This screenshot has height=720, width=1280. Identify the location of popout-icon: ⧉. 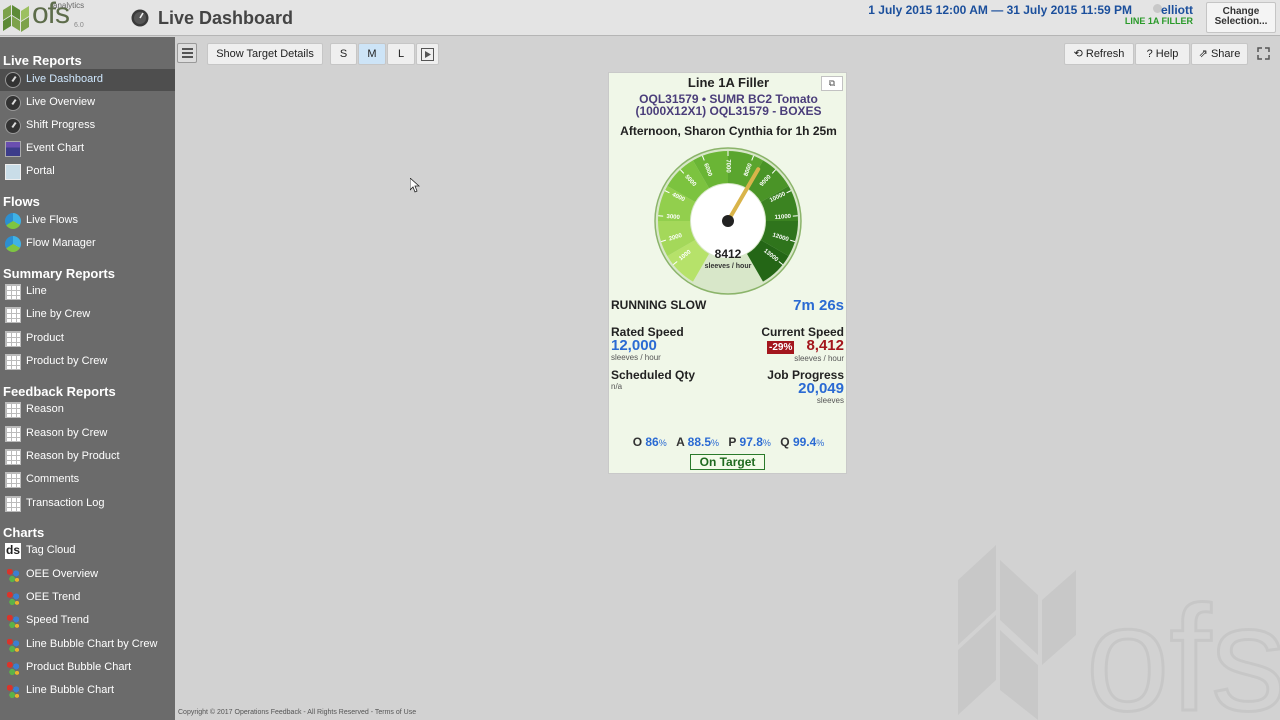
(832, 83).